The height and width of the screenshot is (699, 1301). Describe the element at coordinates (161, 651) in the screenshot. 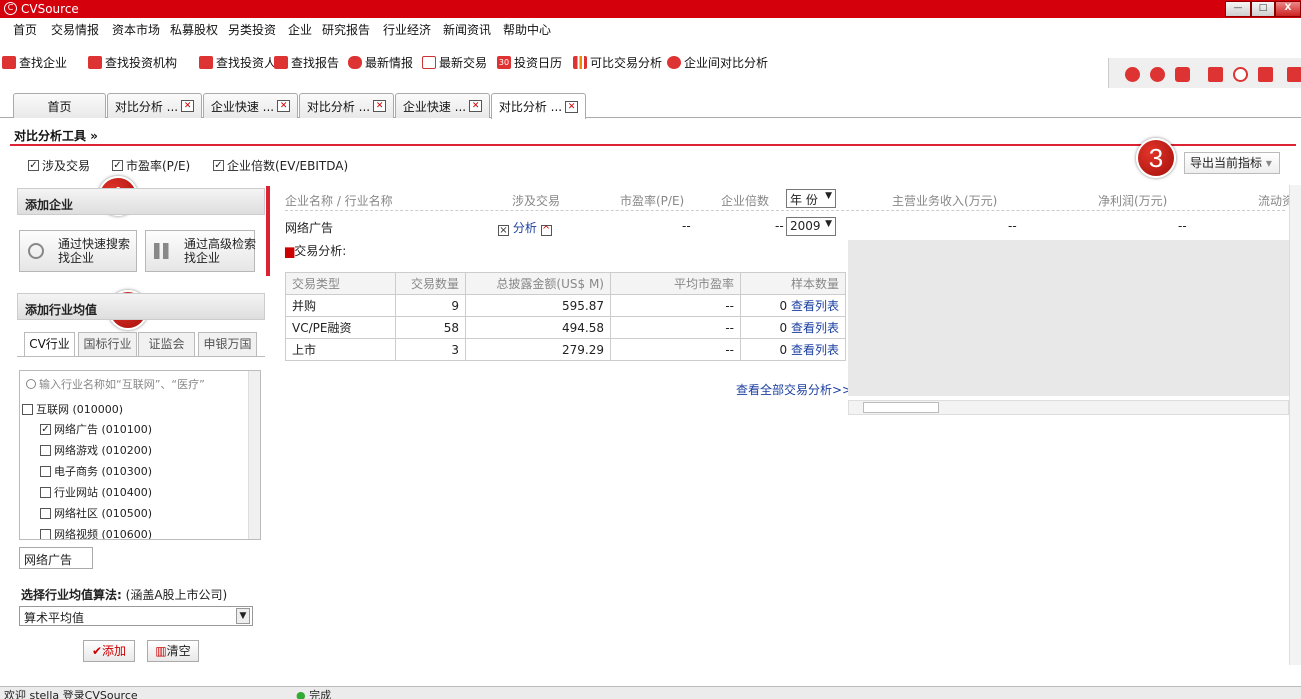

I see `trash-icon: ▥` at that location.